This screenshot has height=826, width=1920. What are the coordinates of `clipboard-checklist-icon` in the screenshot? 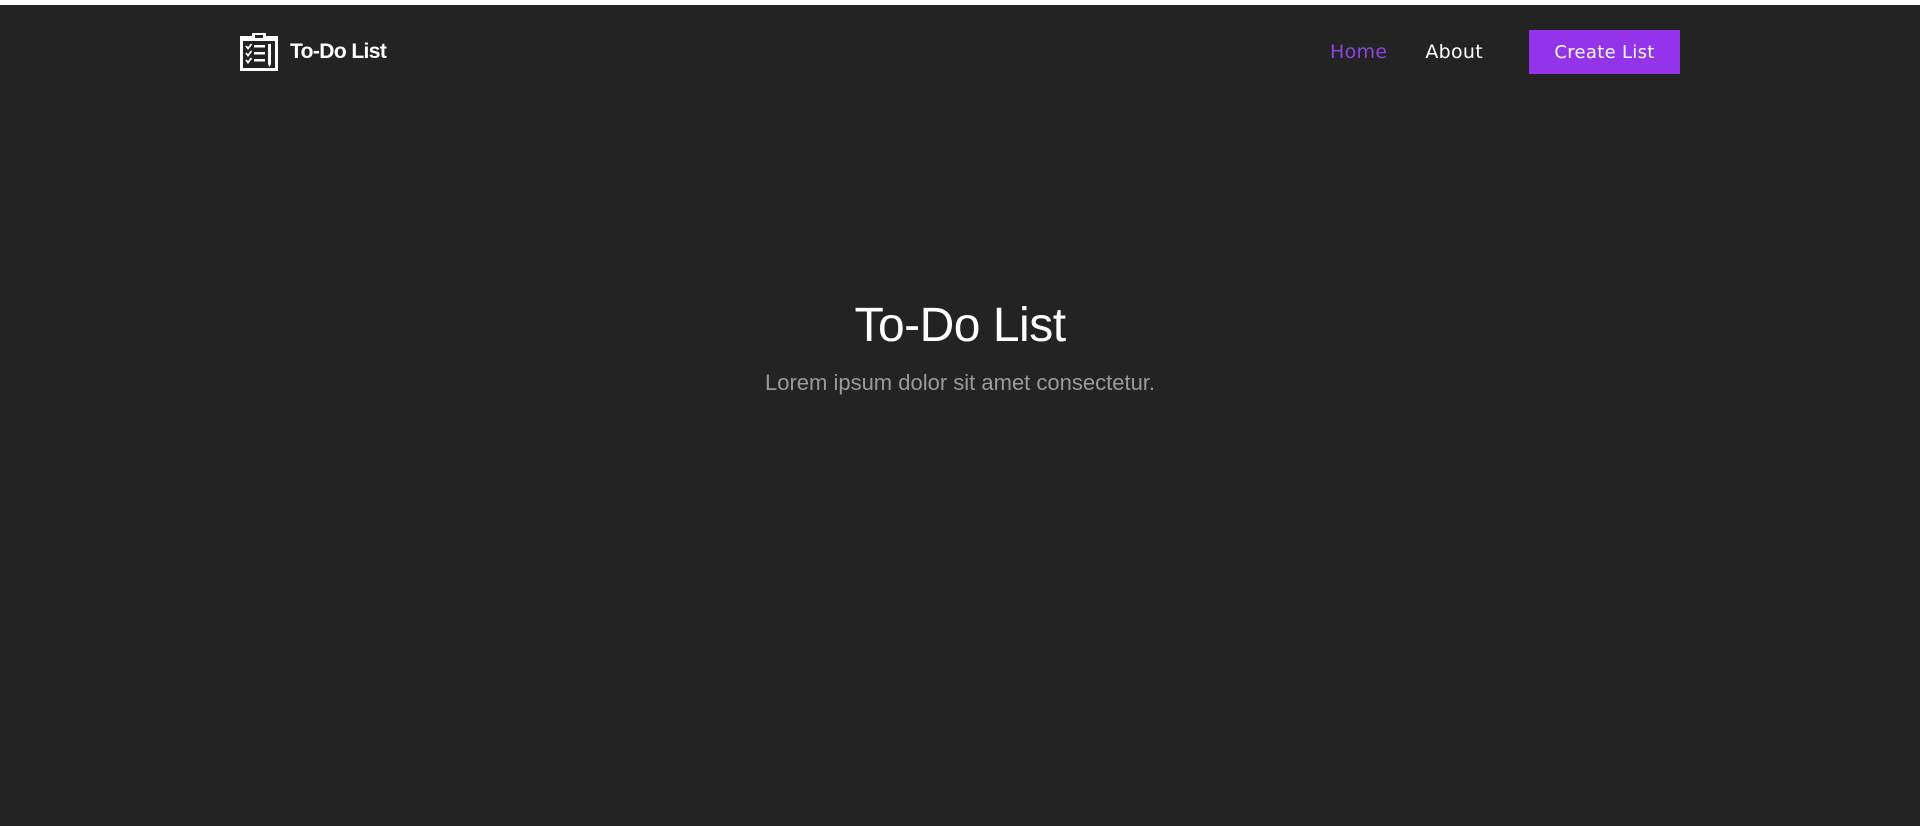 It's located at (259, 52).